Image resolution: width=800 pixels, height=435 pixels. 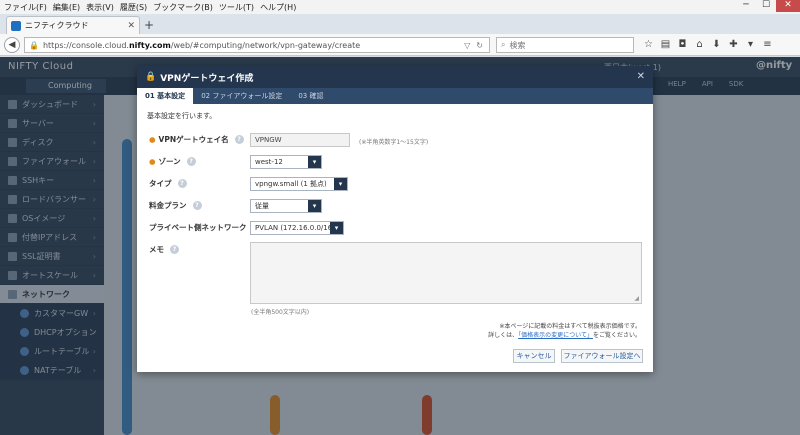 What do you see at coordinates (25, 7) in the screenshot?
I see `menu-file: ファイル(F)` at bounding box center [25, 7].